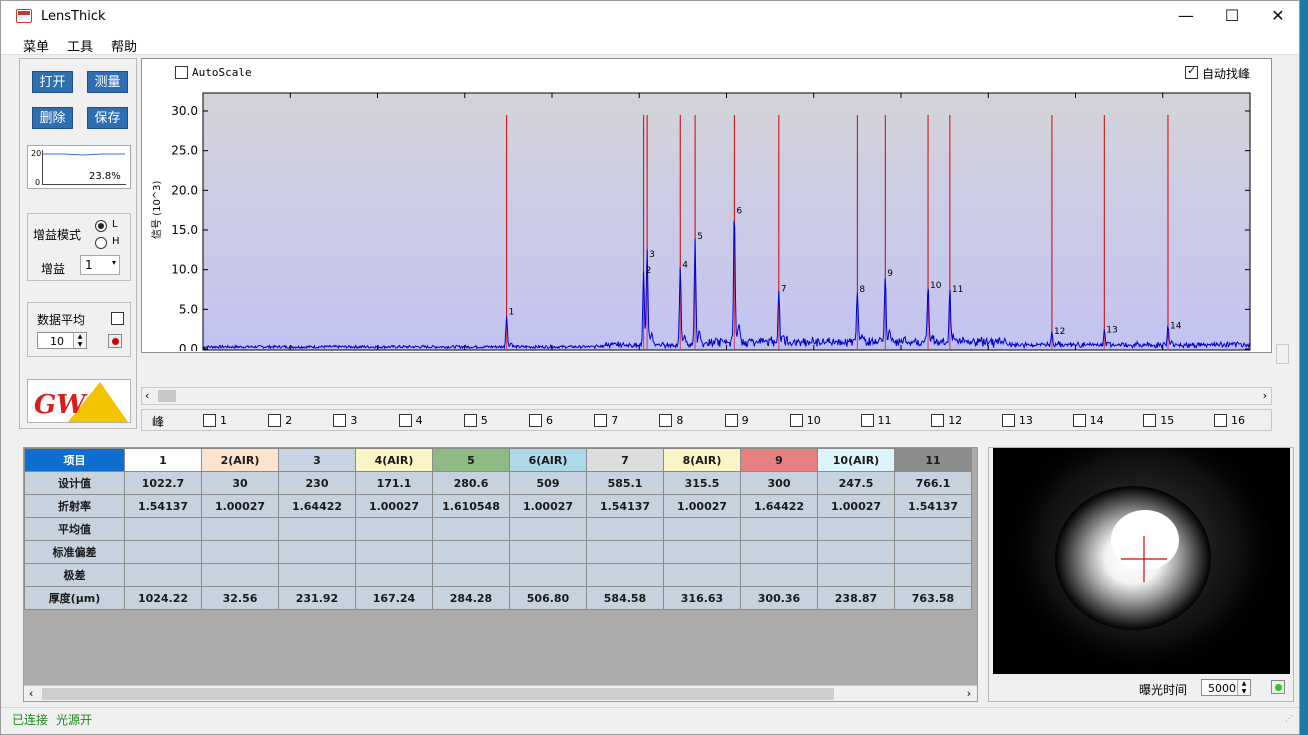 The width and height of the screenshot is (1308, 735). What do you see at coordinates (548, 483) in the screenshot?
I see `table-cell: 509` at bounding box center [548, 483].